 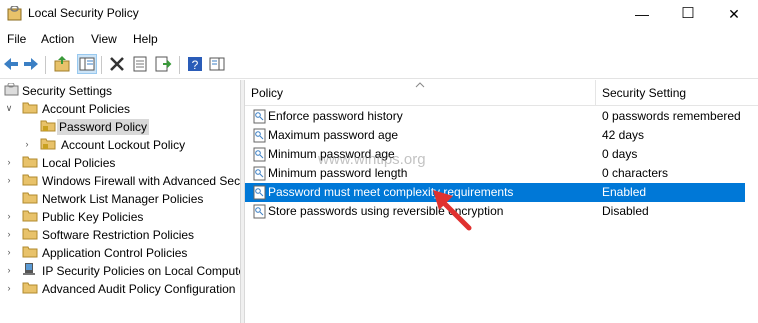 What do you see at coordinates (495, 135) in the screenshot?
I see `table-row: Maximum password age 42 days` at bounding box center [495, 135].